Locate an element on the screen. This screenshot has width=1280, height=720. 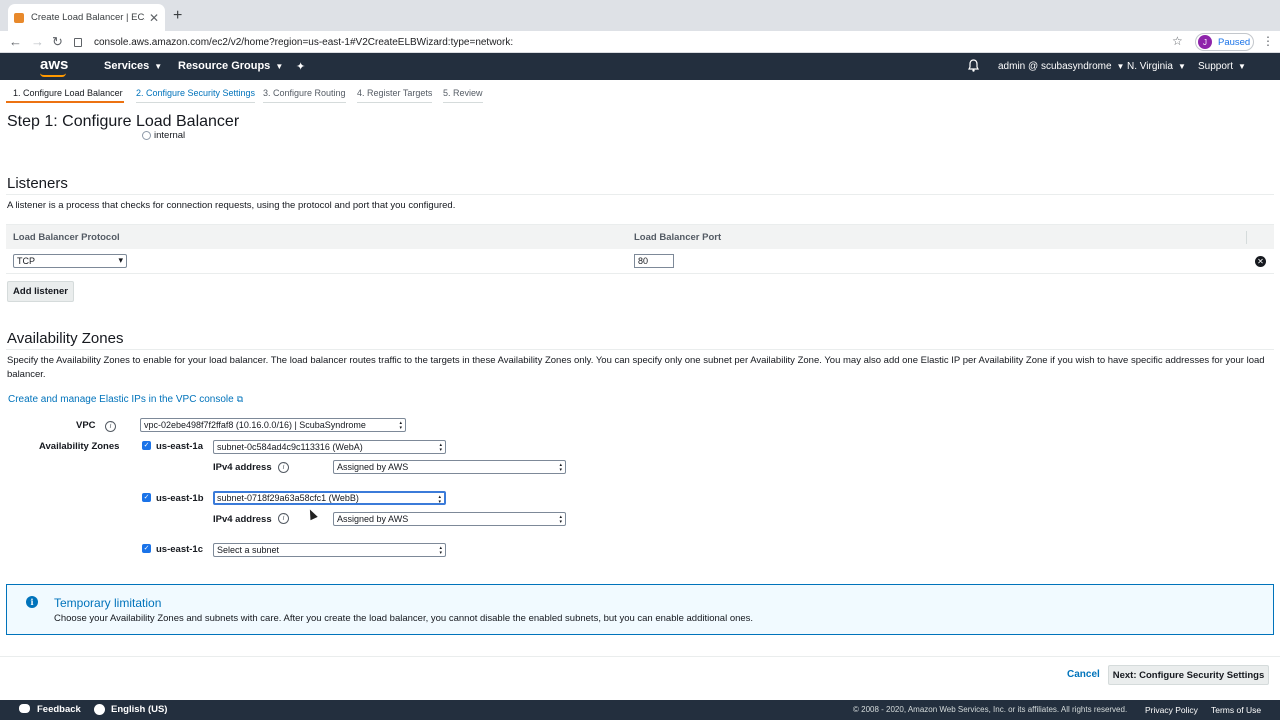
column-protocol: Load Balancer Protocol is located at coordinates (66, 237).